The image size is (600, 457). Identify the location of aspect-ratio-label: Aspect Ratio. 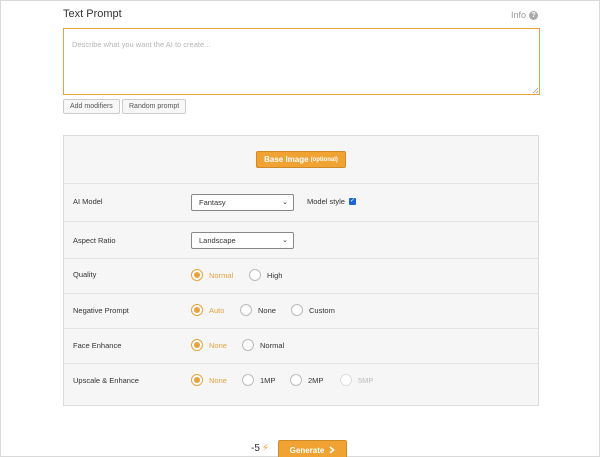
(94, 240).